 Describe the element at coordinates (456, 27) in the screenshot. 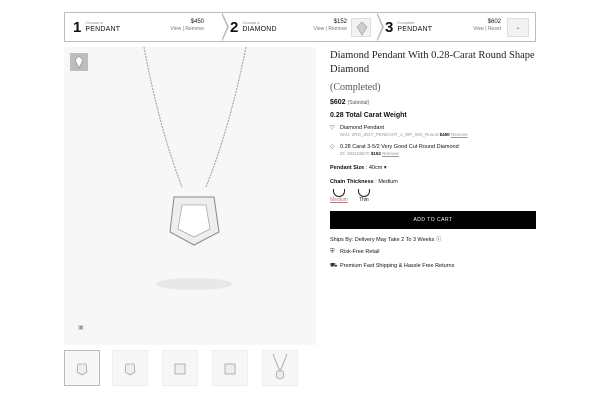

I see `step-complete: 3 Complete PENDANT $602 View | Reset ⌄` at that location.